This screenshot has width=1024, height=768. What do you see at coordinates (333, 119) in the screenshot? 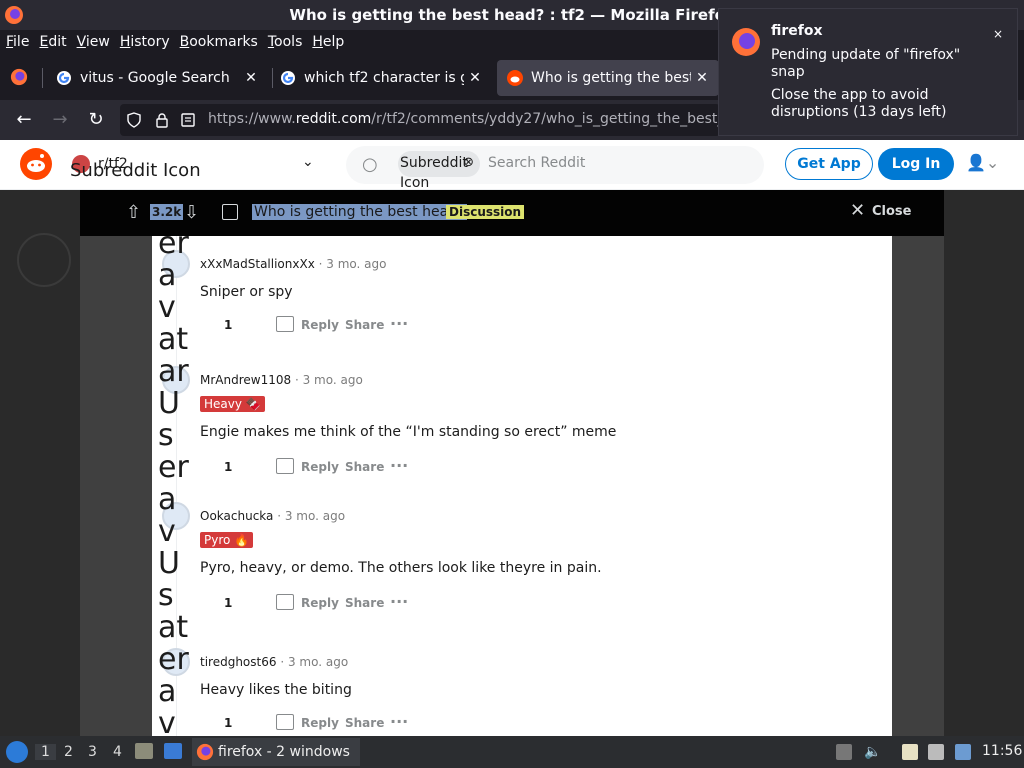
I see `url-host: reddit.com` at bounding box center [333, 119].